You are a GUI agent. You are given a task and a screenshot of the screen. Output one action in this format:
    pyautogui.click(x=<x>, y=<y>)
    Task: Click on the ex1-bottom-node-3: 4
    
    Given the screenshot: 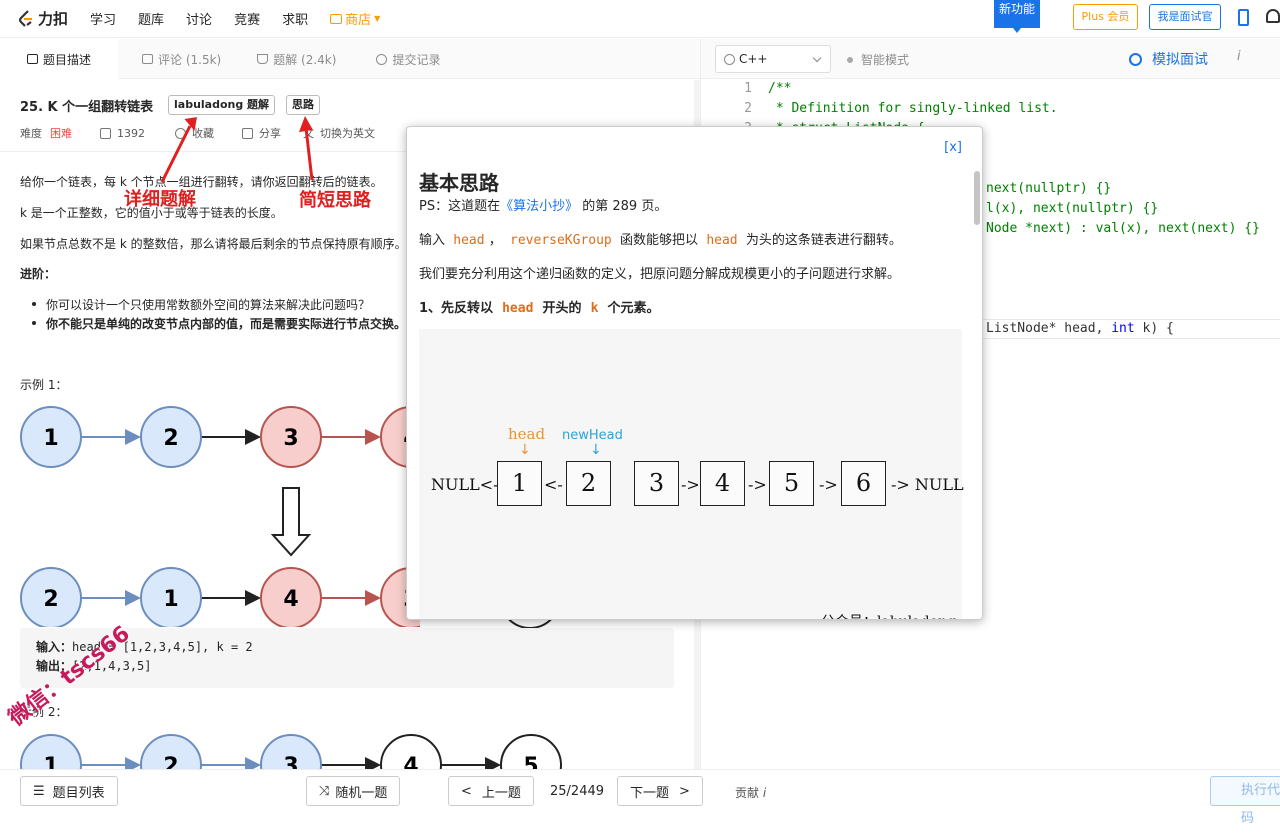 What is the action you would take?
    pyautogui.click(x=290, y=599)
    